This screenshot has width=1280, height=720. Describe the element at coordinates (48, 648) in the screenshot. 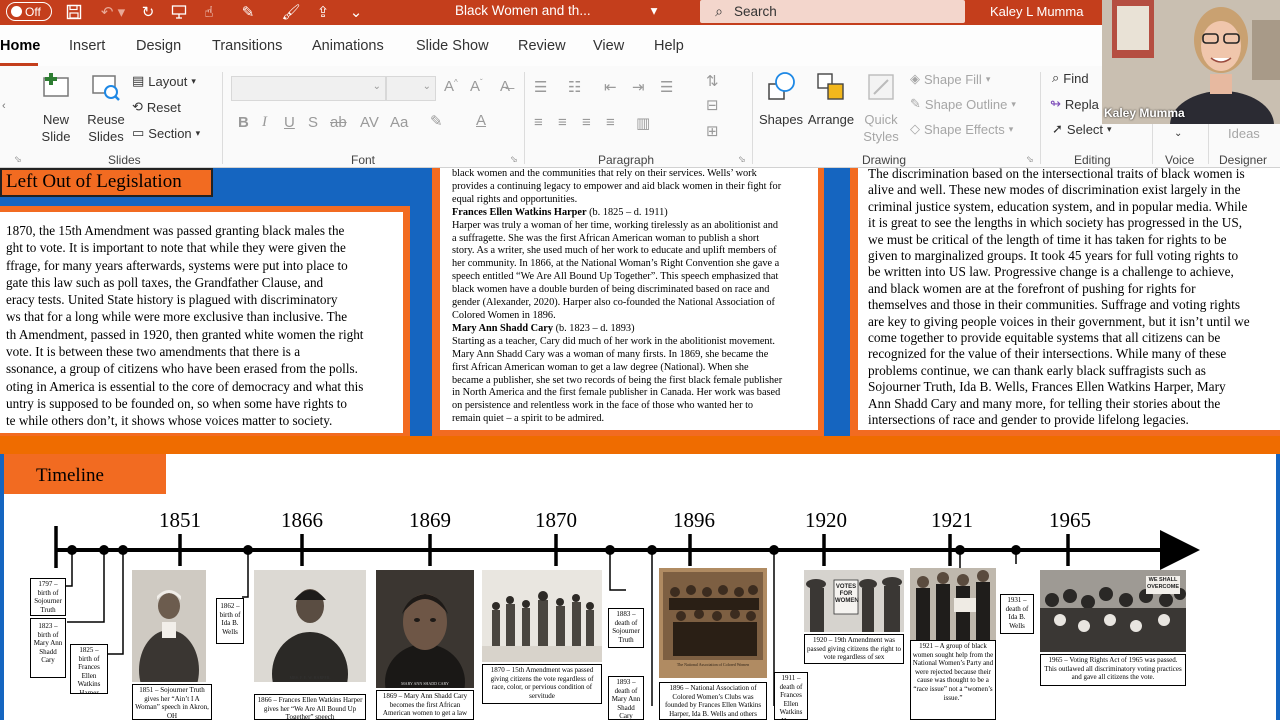

I see `event-cary-birth: 1823 – birth of Mary Ann Shadd Cary` at that location.